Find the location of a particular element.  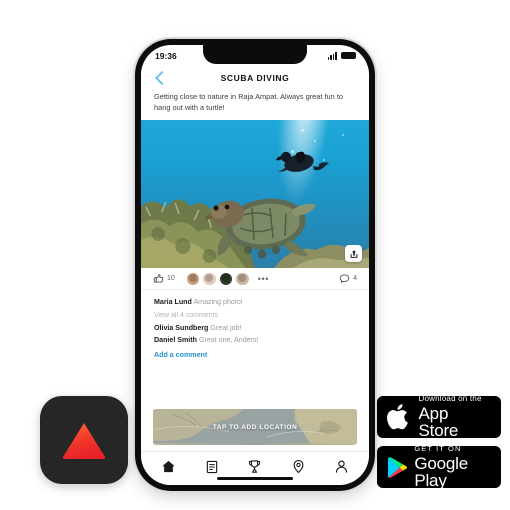

comment-author: Daniel Smith is located at coordinates (175, 340).